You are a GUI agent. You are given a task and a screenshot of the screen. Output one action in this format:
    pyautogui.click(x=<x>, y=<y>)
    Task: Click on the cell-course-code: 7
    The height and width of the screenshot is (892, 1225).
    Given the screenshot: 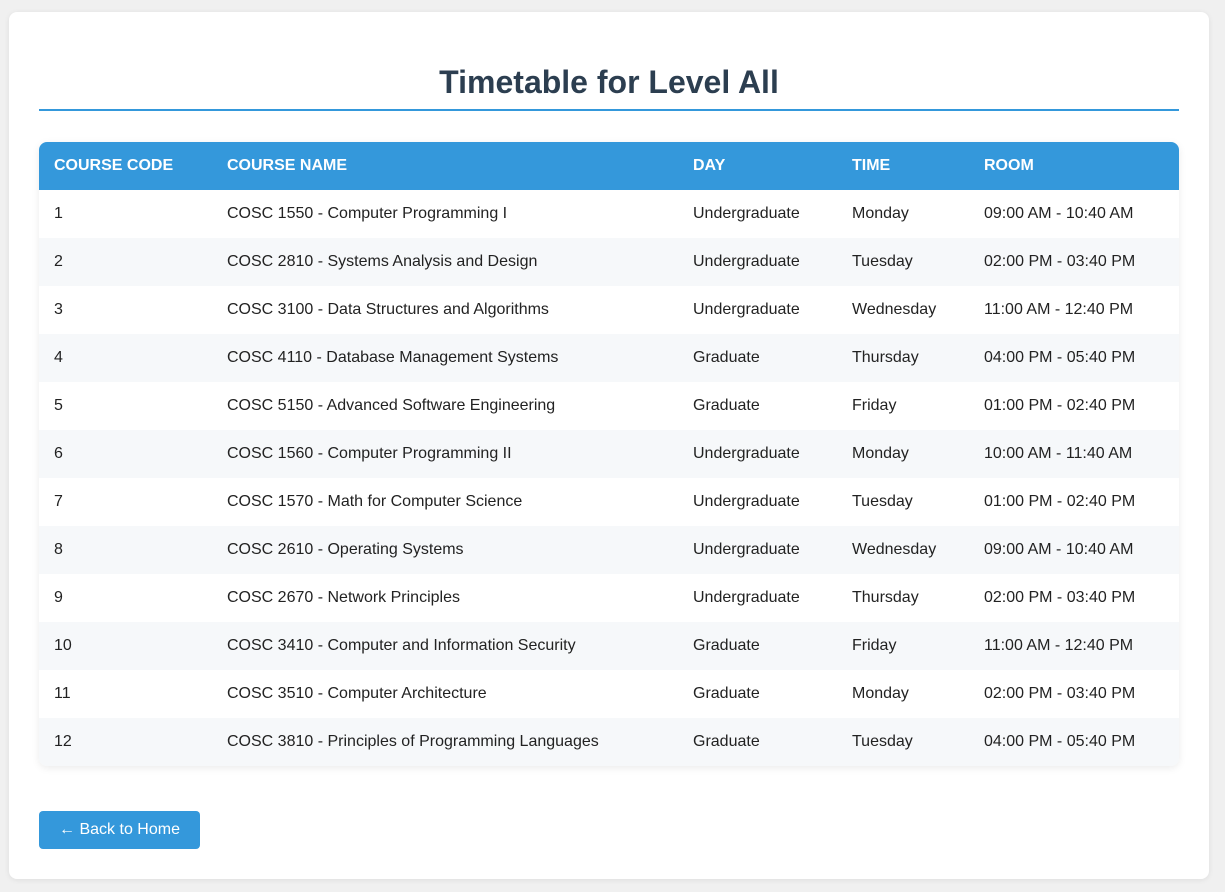 What is the action you would take?
    pyautogui.click(x=58, y=501)
    